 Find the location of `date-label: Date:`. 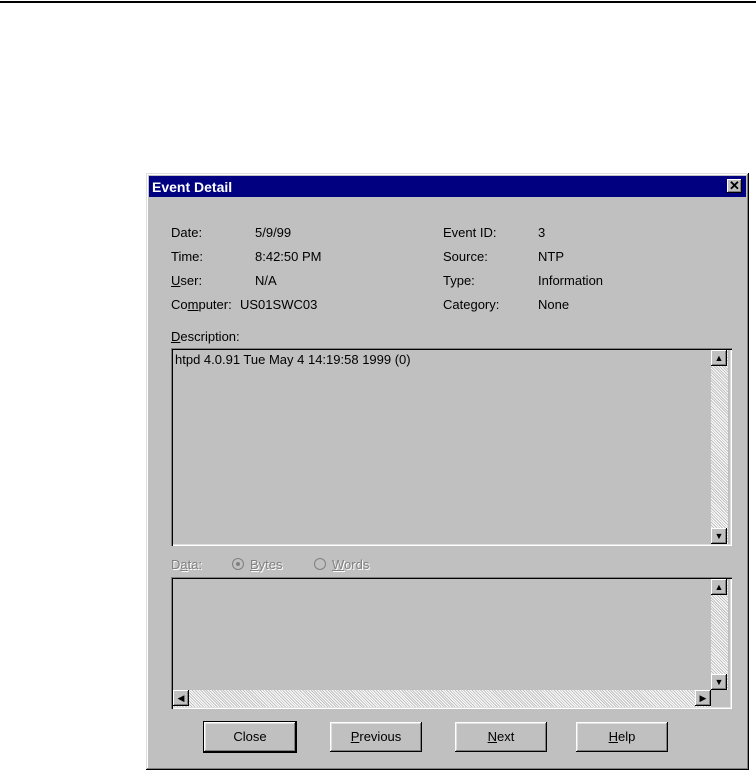

date-label: Date: is located at coordinates (187, 232).